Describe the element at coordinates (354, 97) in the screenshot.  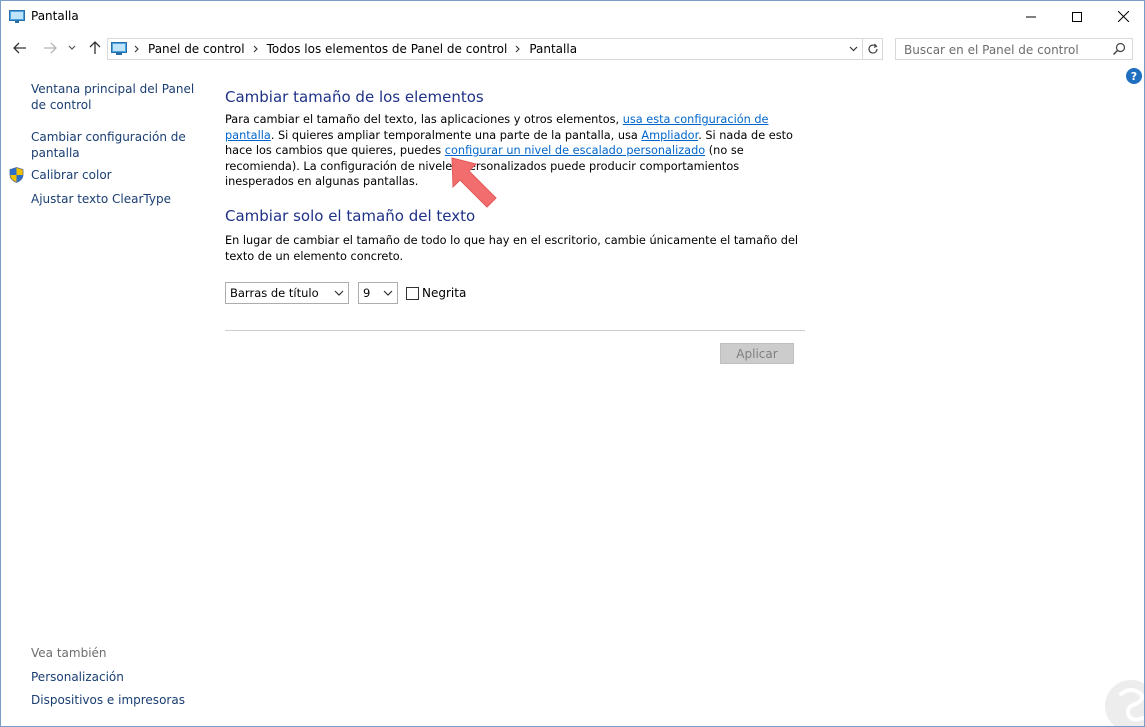
I see `resize-items-heading: Cambiar tamaño de los elementos` at that location.